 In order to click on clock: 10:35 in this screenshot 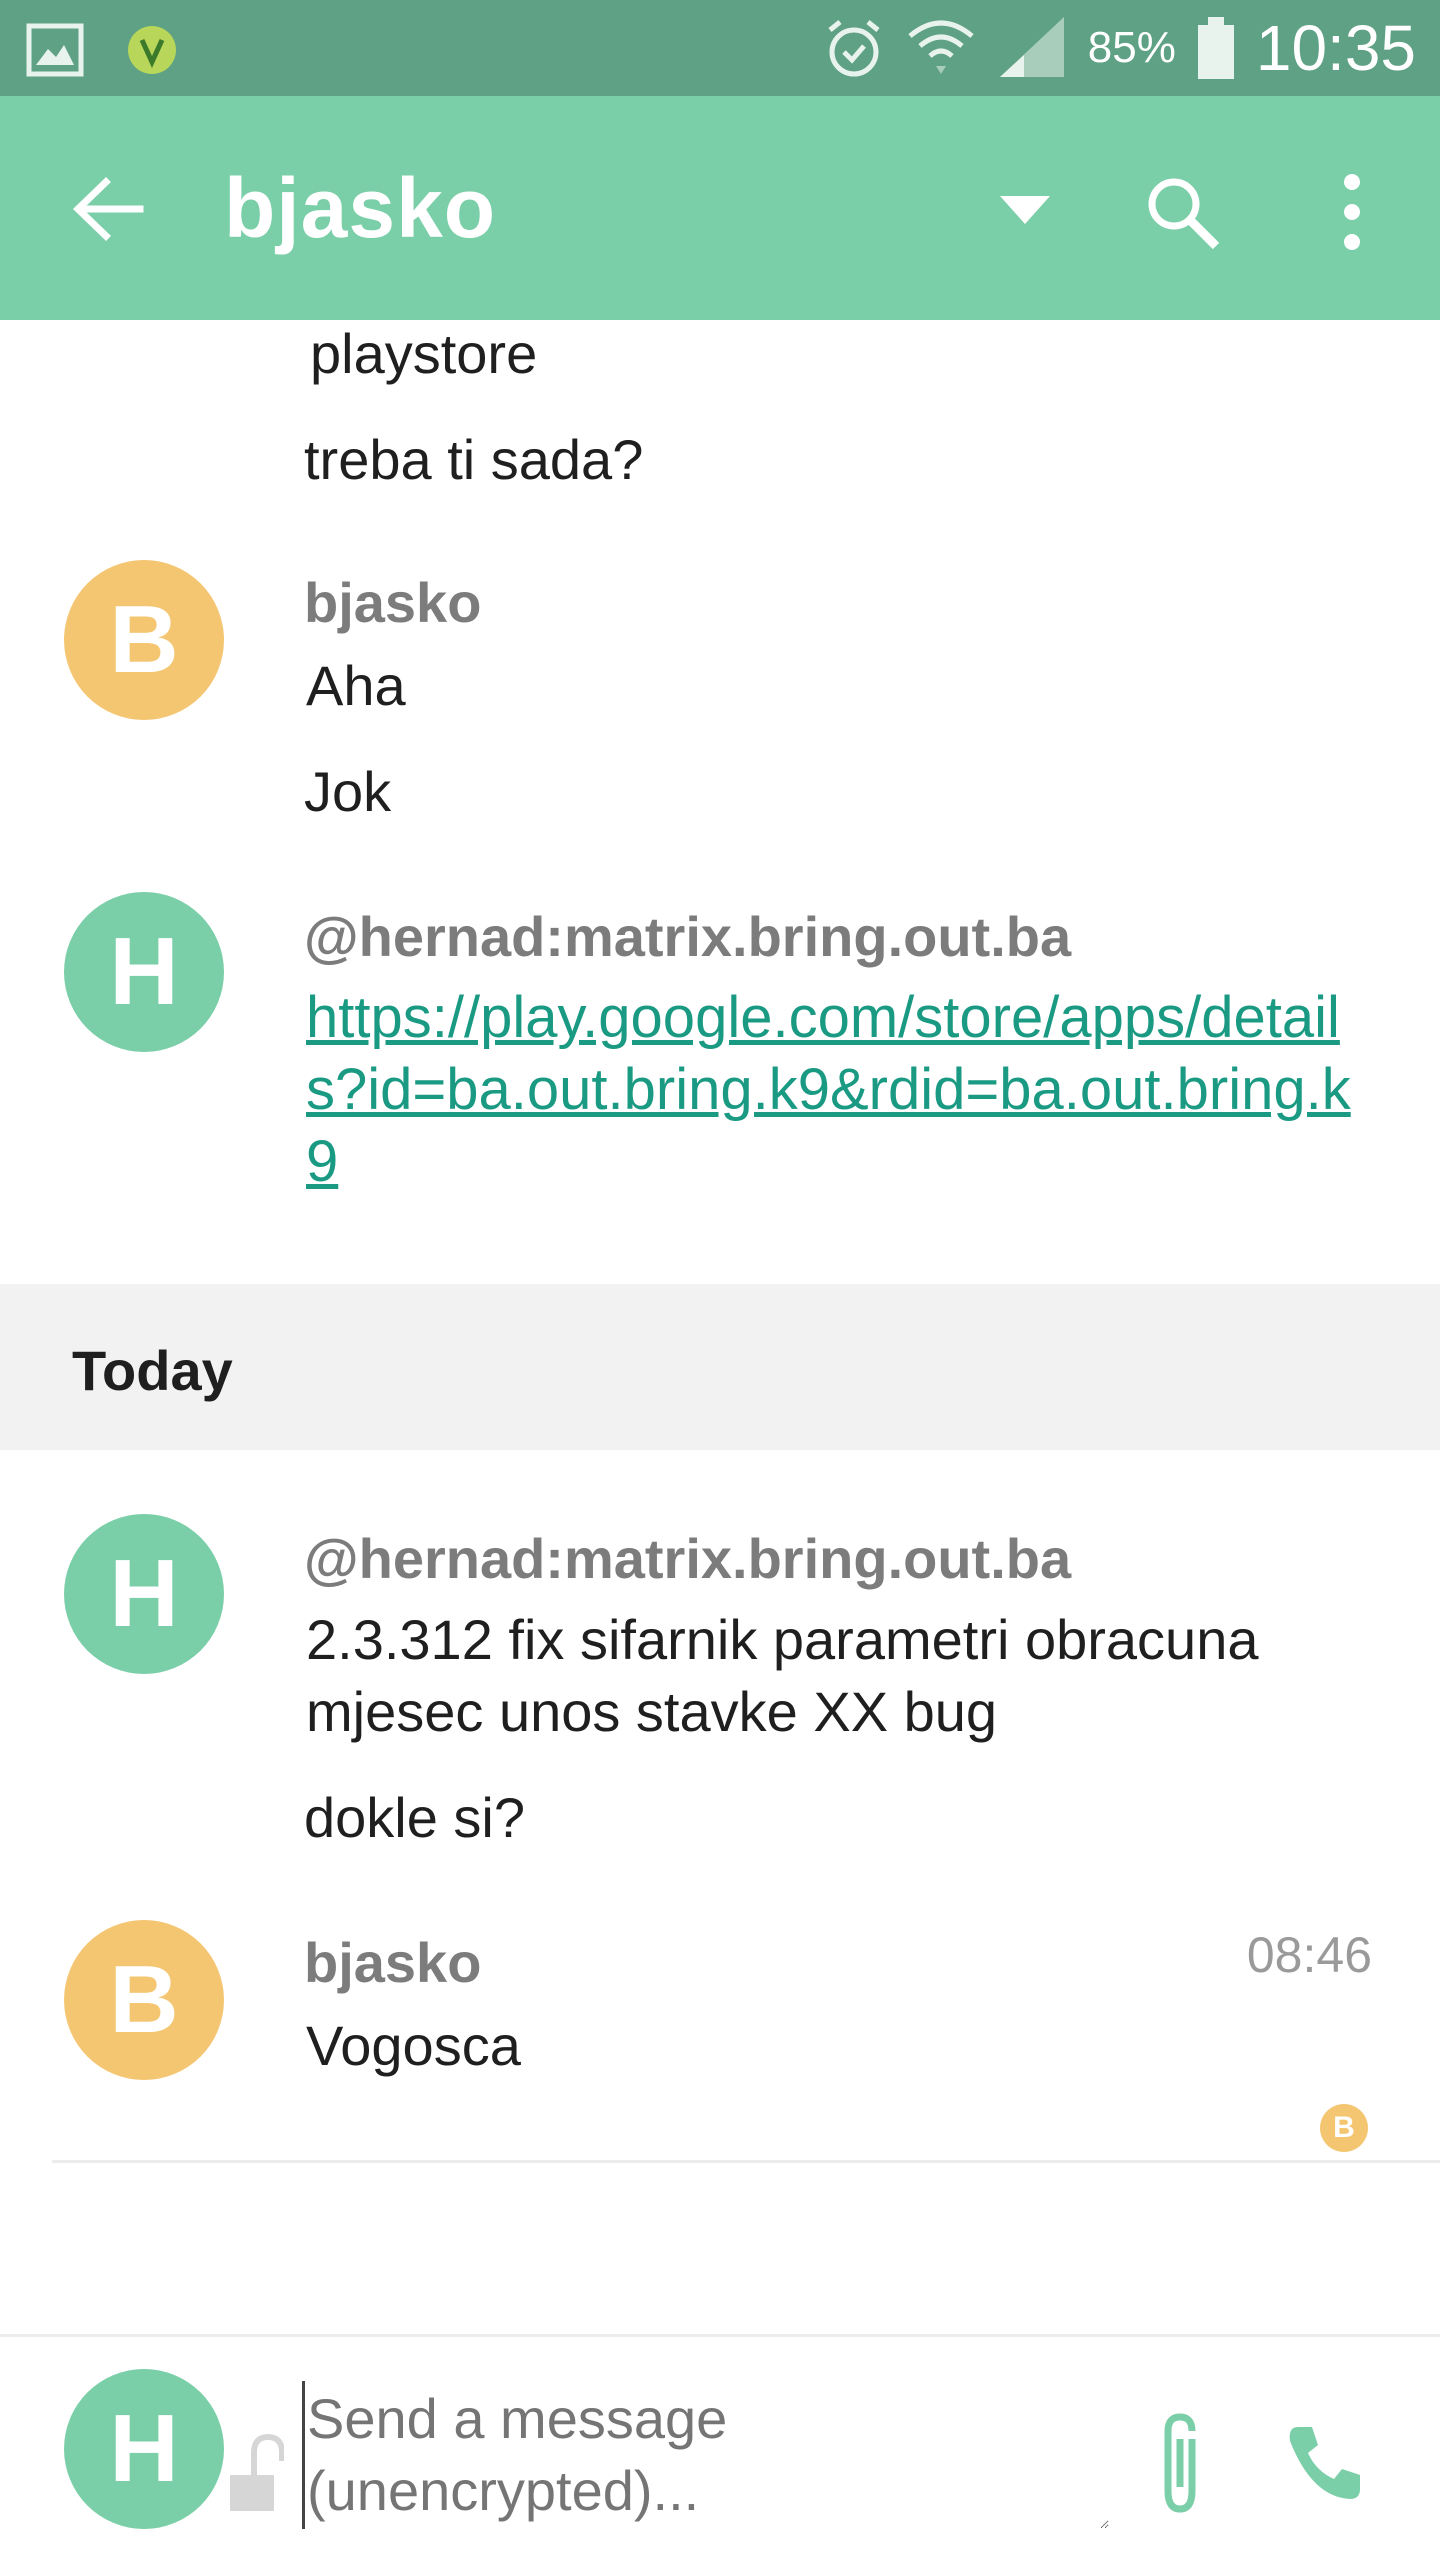, I will do `click(1335, 48)`.